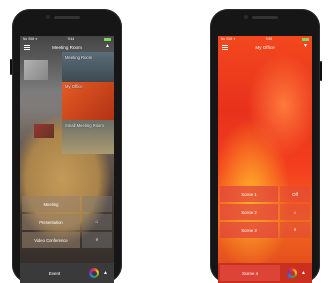 The width and height of the screenshot is (332, 283). I want to click on room-item-my-office: My Office, so click(88, 101).